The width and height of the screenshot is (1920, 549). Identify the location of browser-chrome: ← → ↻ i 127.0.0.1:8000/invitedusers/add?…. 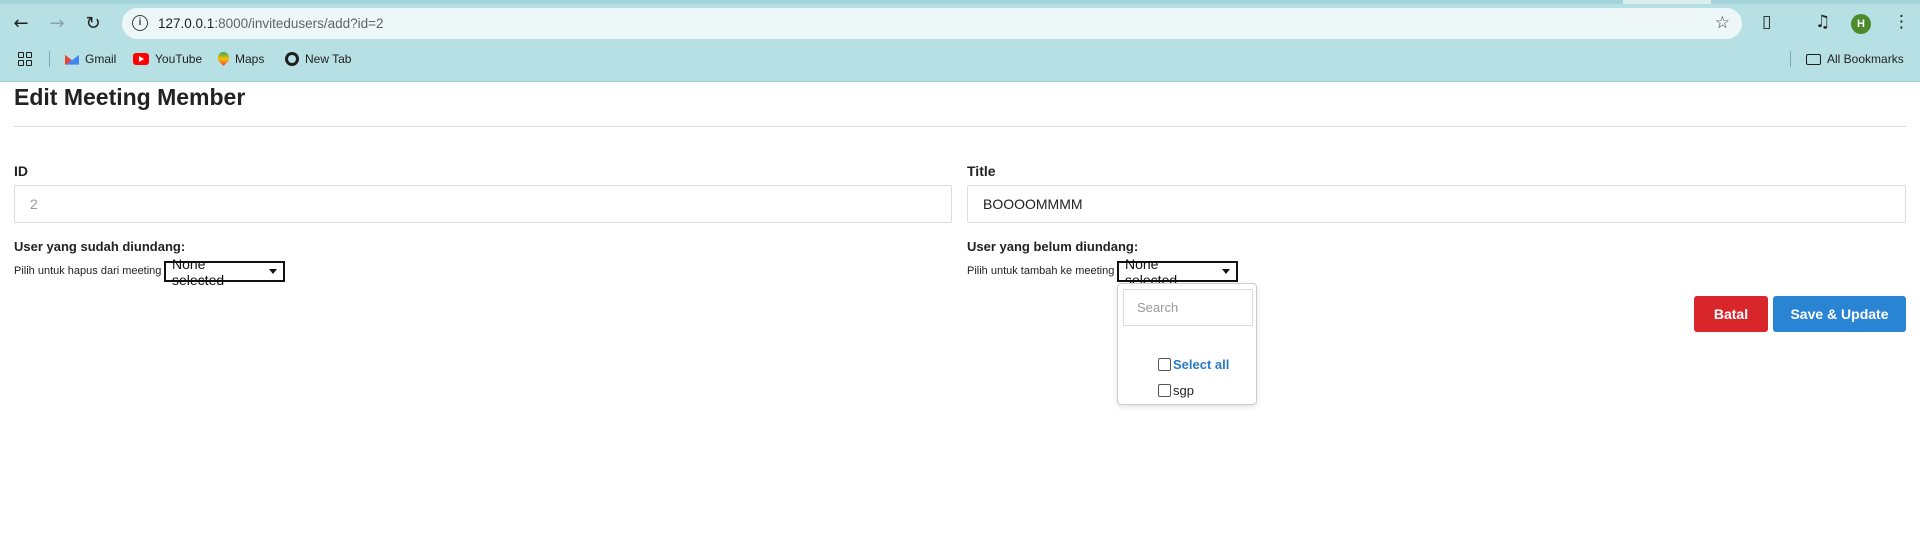
(960, 41).